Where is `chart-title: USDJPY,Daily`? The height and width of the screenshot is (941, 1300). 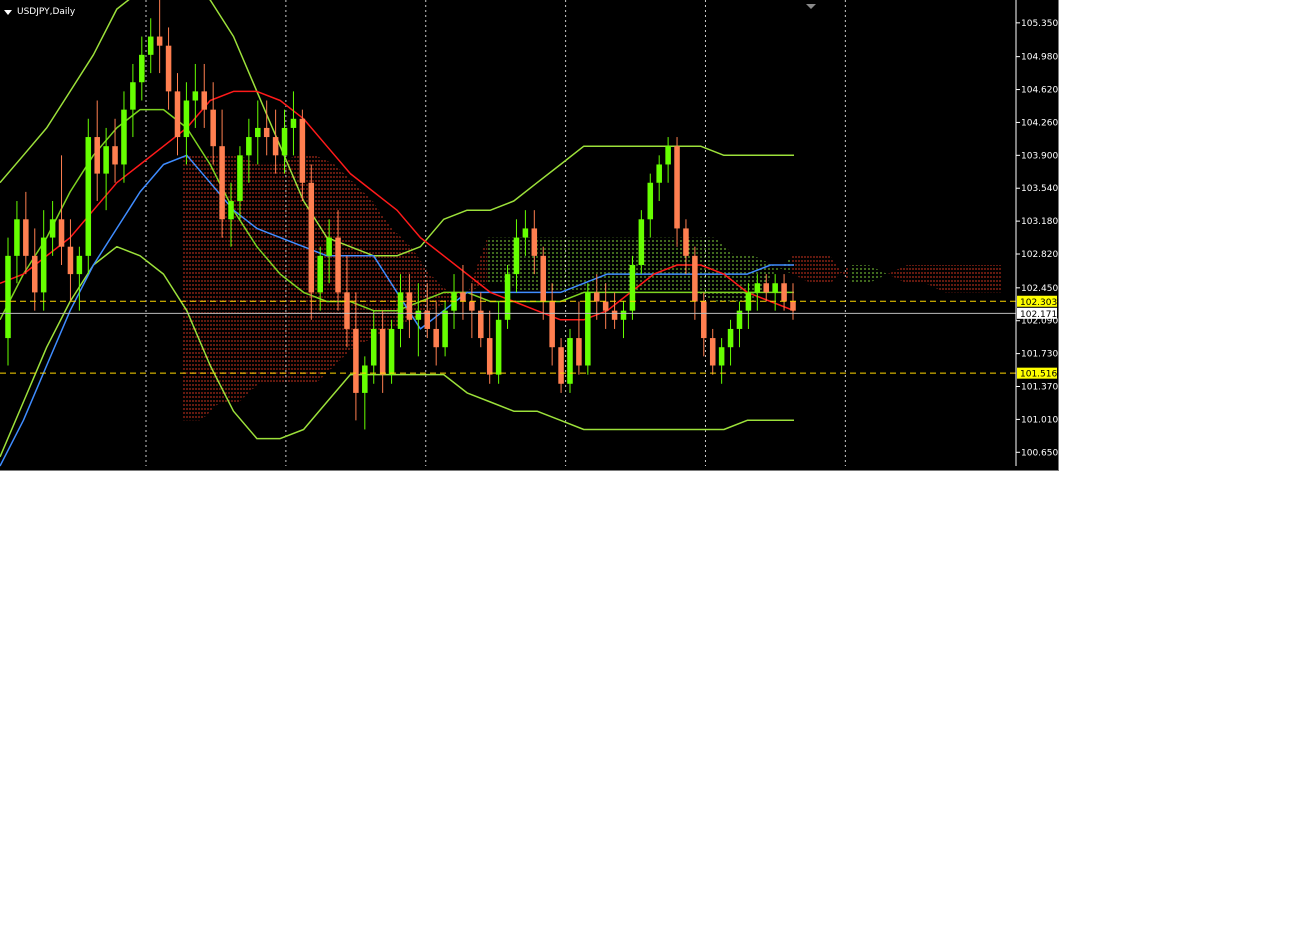
chart-title: USDJPY,Daily is located at coordinates (46, 12).